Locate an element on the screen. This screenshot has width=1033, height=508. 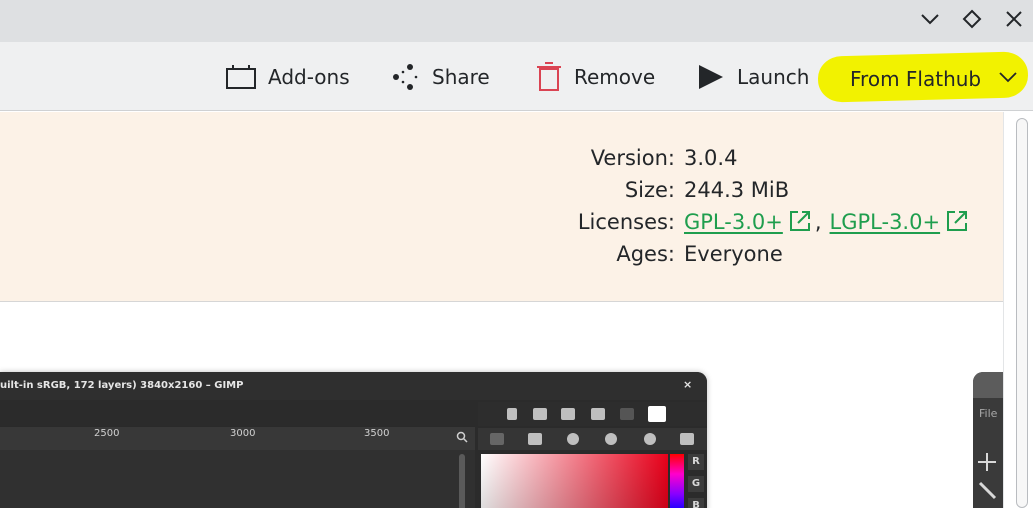
screenshot-next-menu-label: File is located at coordinates (988, 413).